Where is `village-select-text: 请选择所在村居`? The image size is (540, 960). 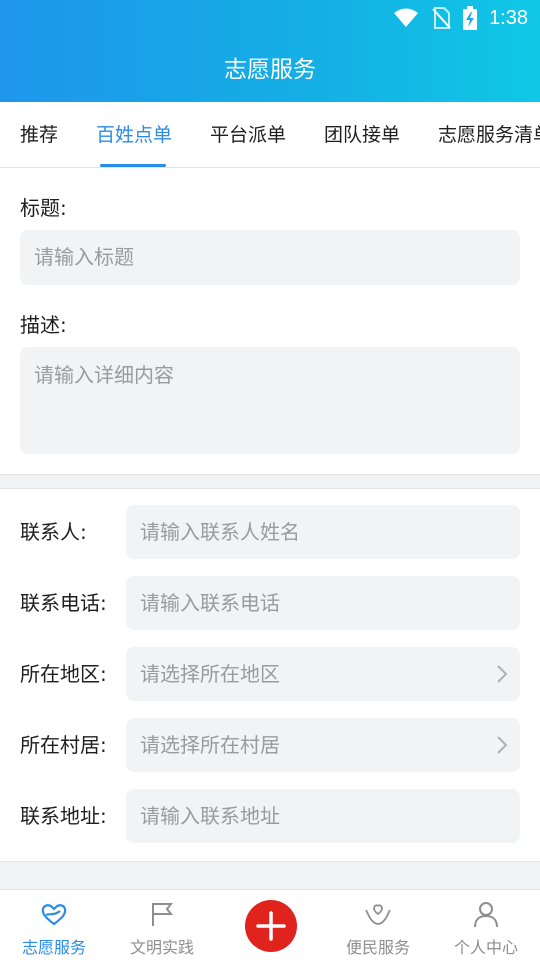 village-select-text: 请选择所在村居 is located at coordinates (210, 745).